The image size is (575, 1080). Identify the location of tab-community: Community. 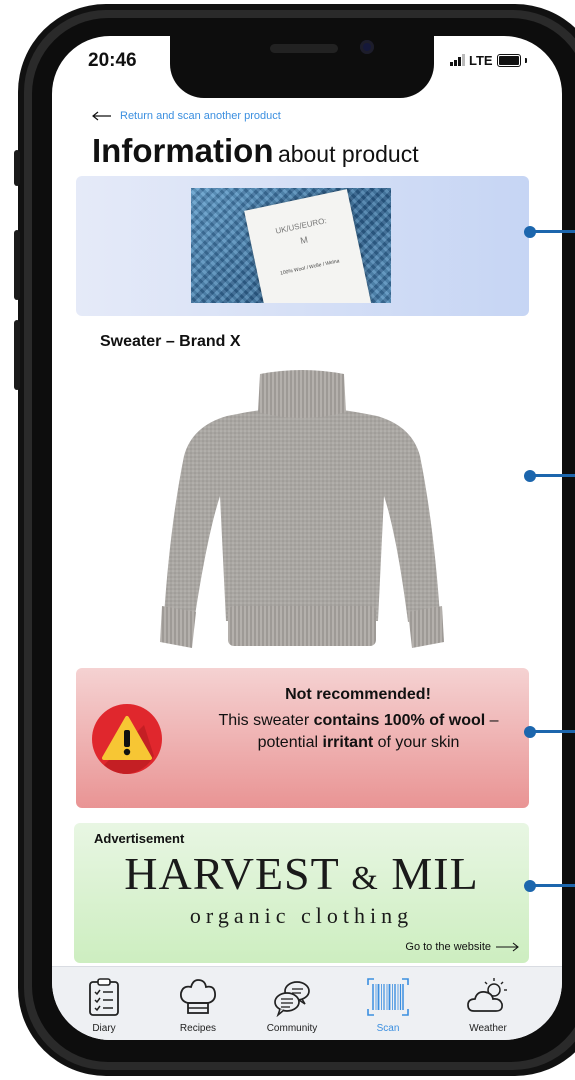
(292, 1003).